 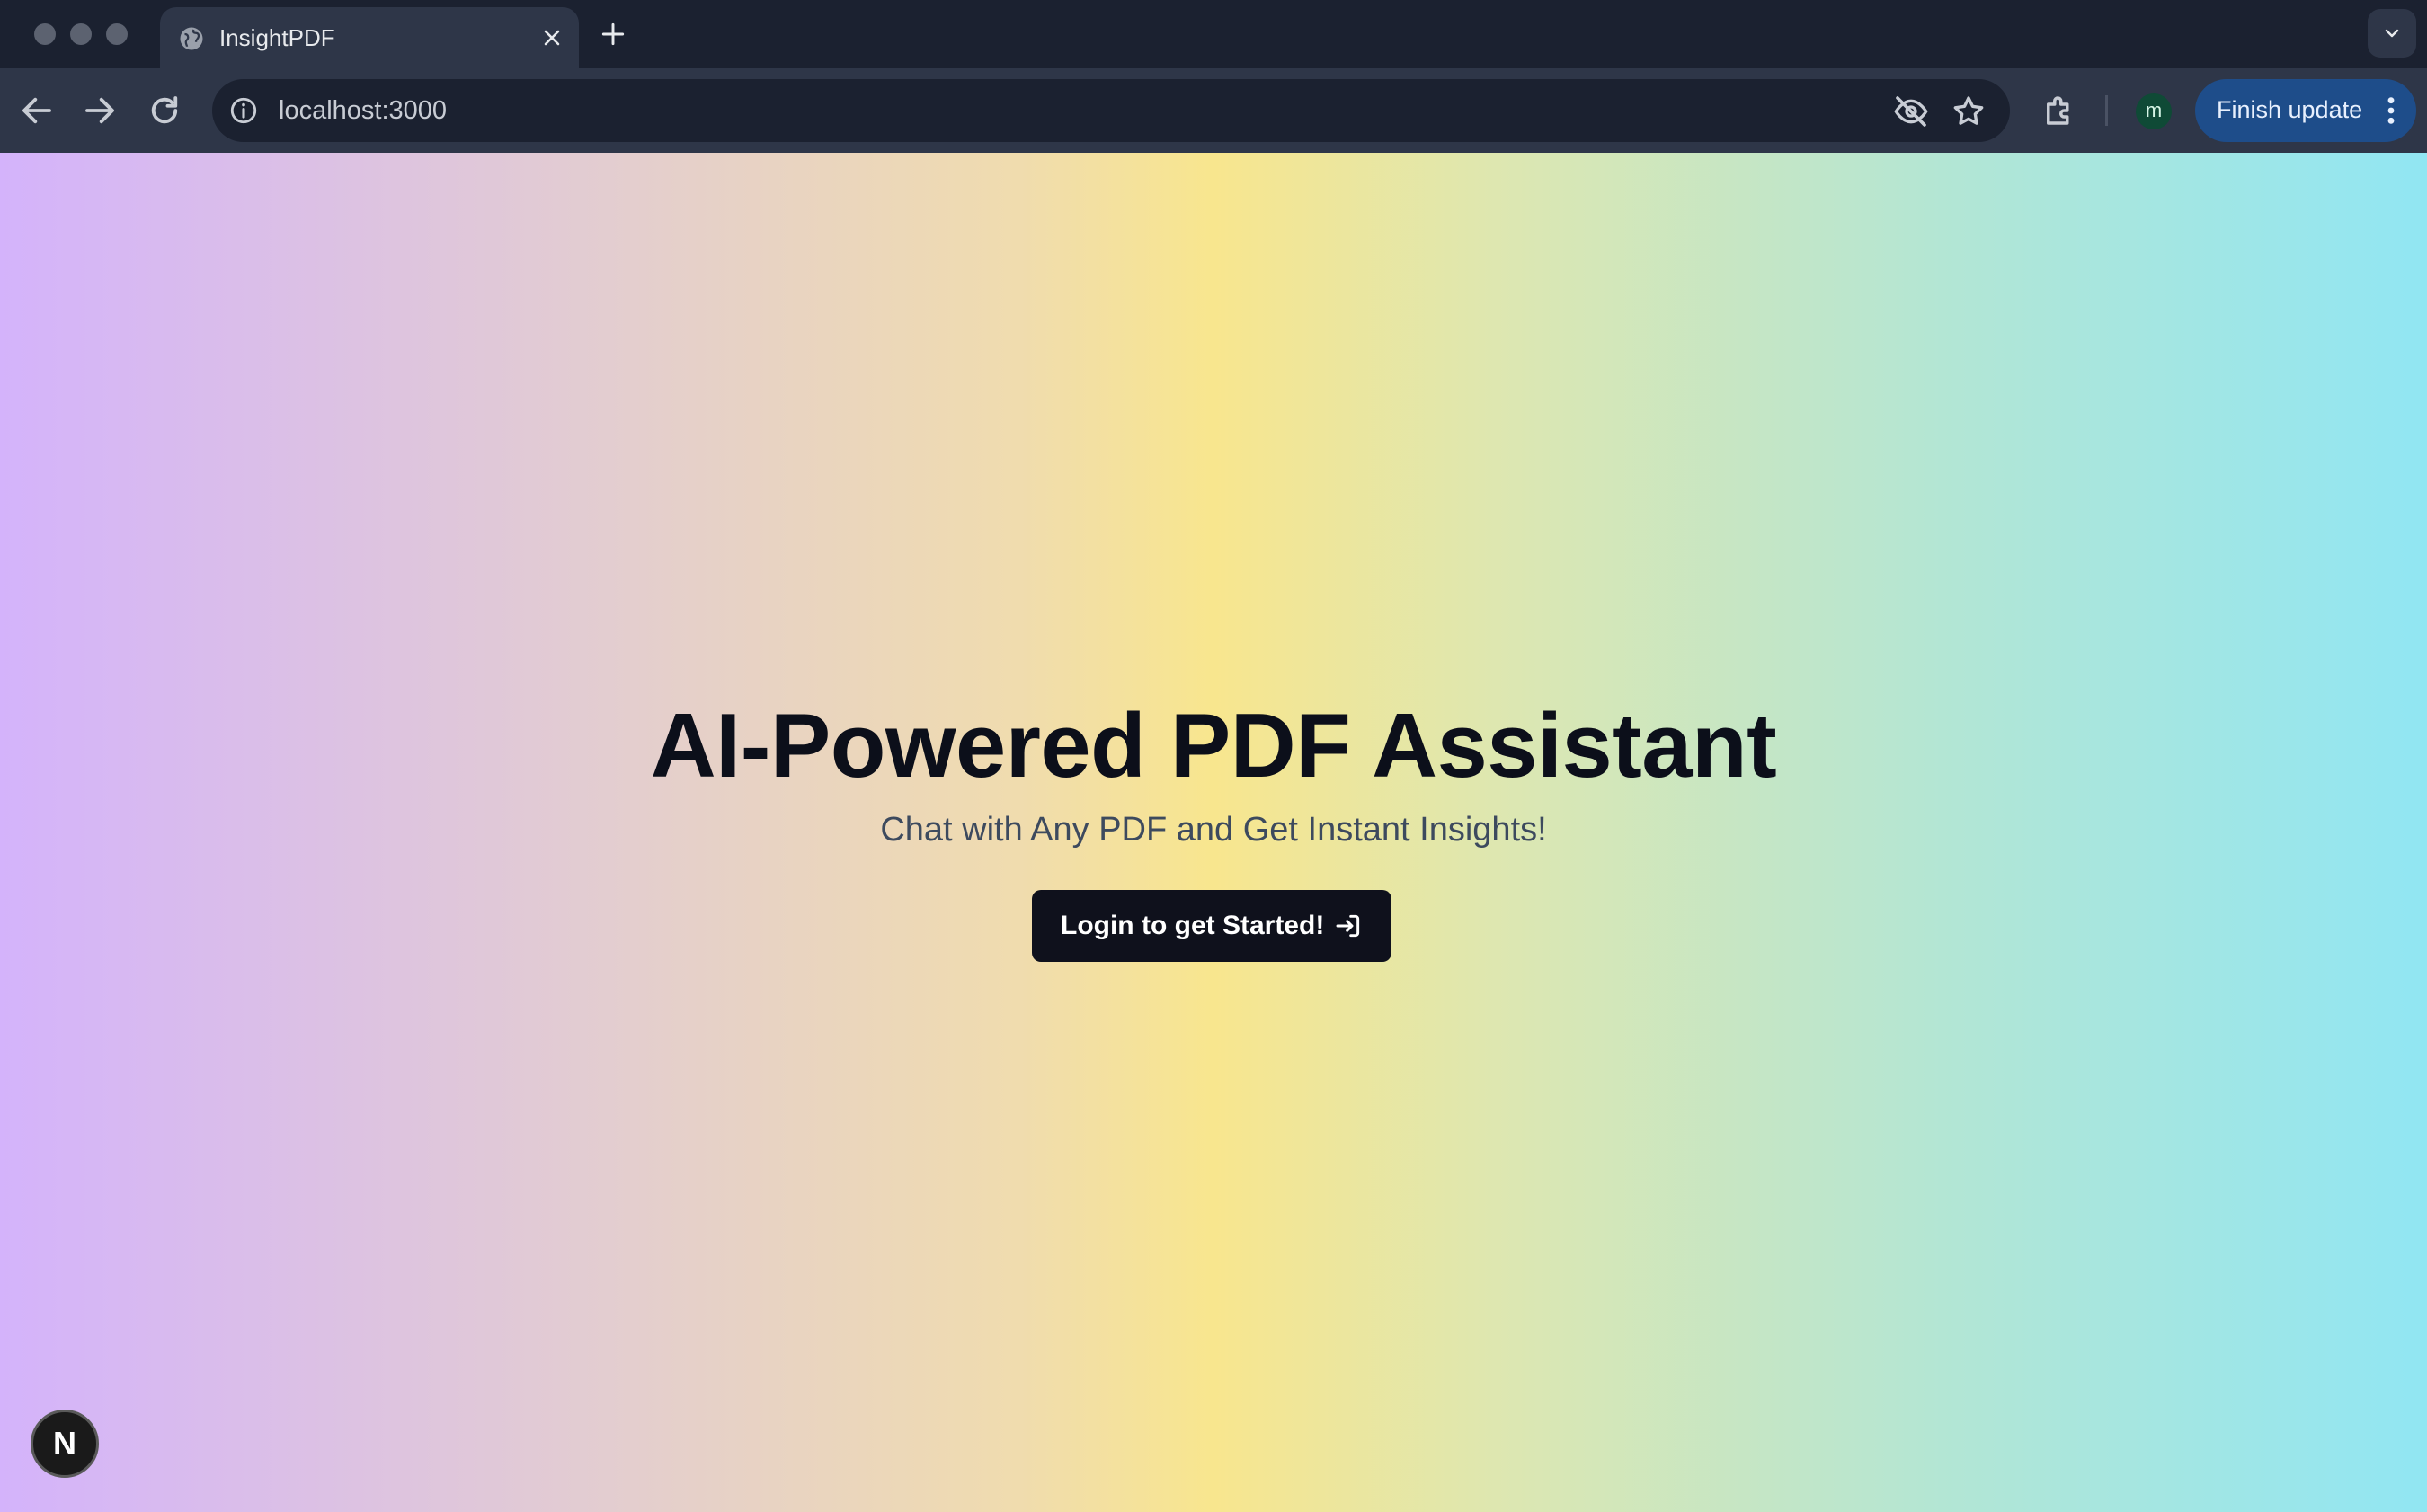 I want to click on window-close-dot, so click(x=45, y=34).